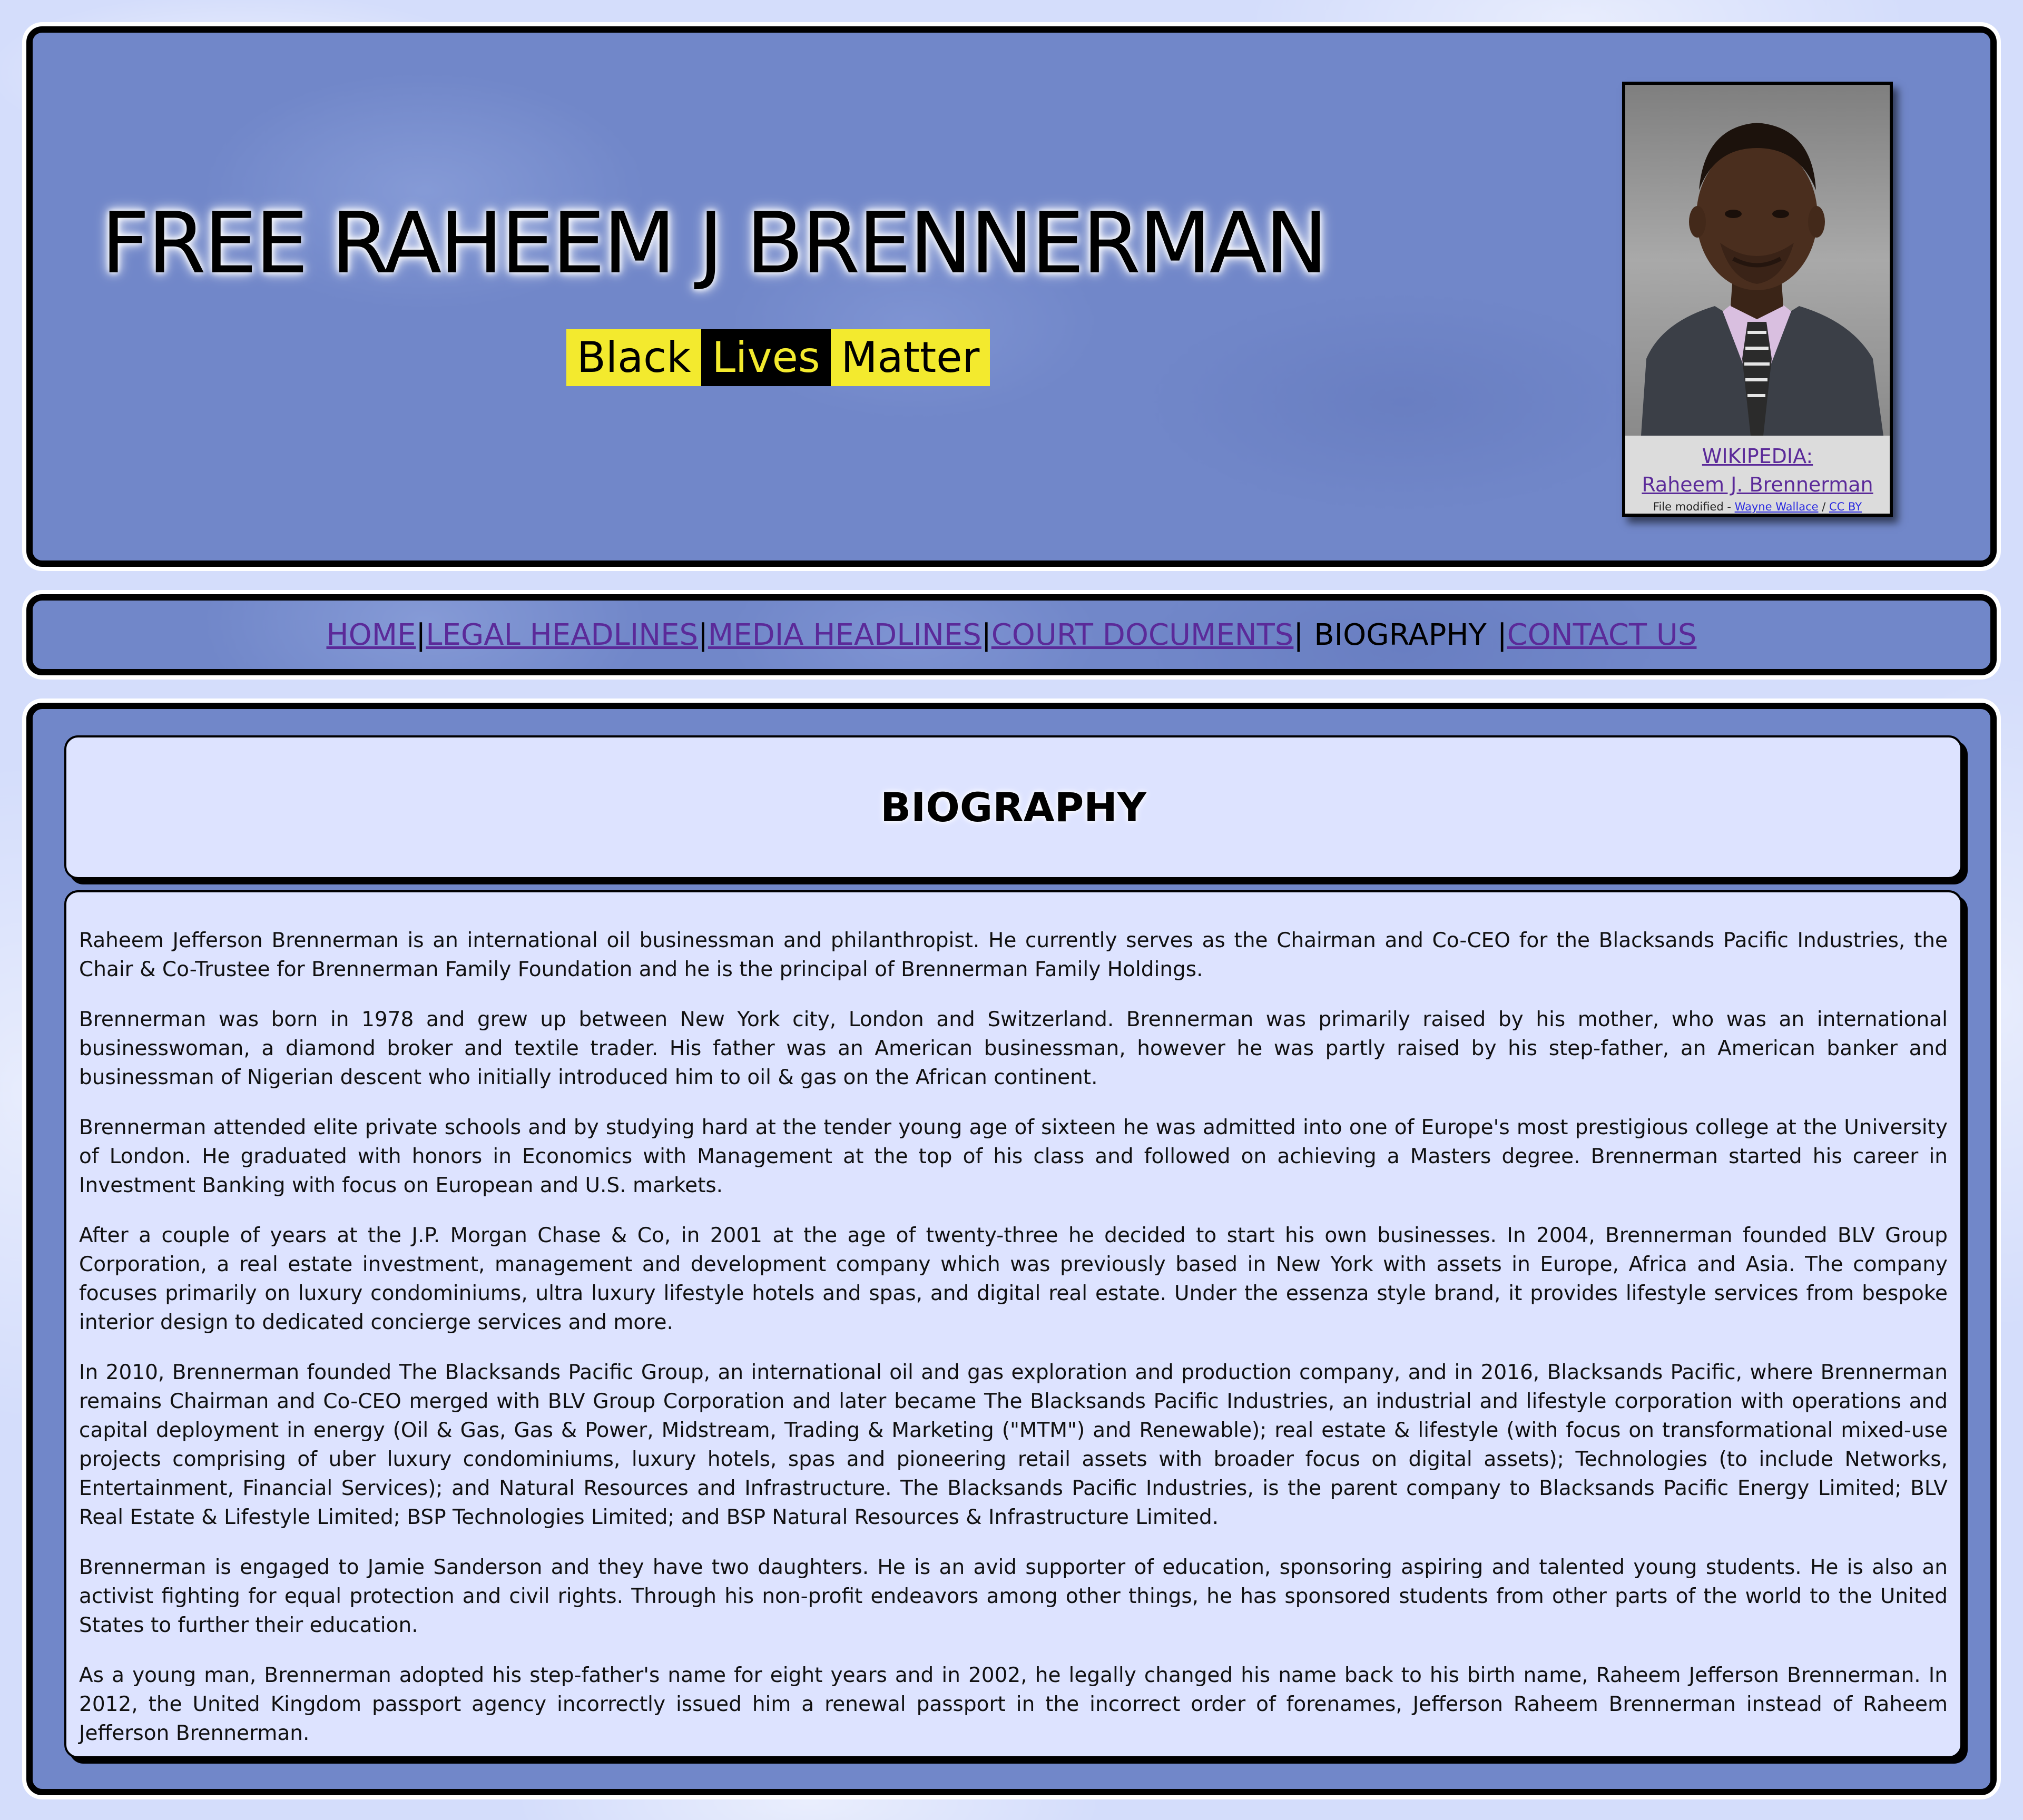  What do you see at coordinates (844, 635) in the screenshot?
I see `nav-media-headlines: MEDIA HEADLINES` at bounding box center [844, 635].